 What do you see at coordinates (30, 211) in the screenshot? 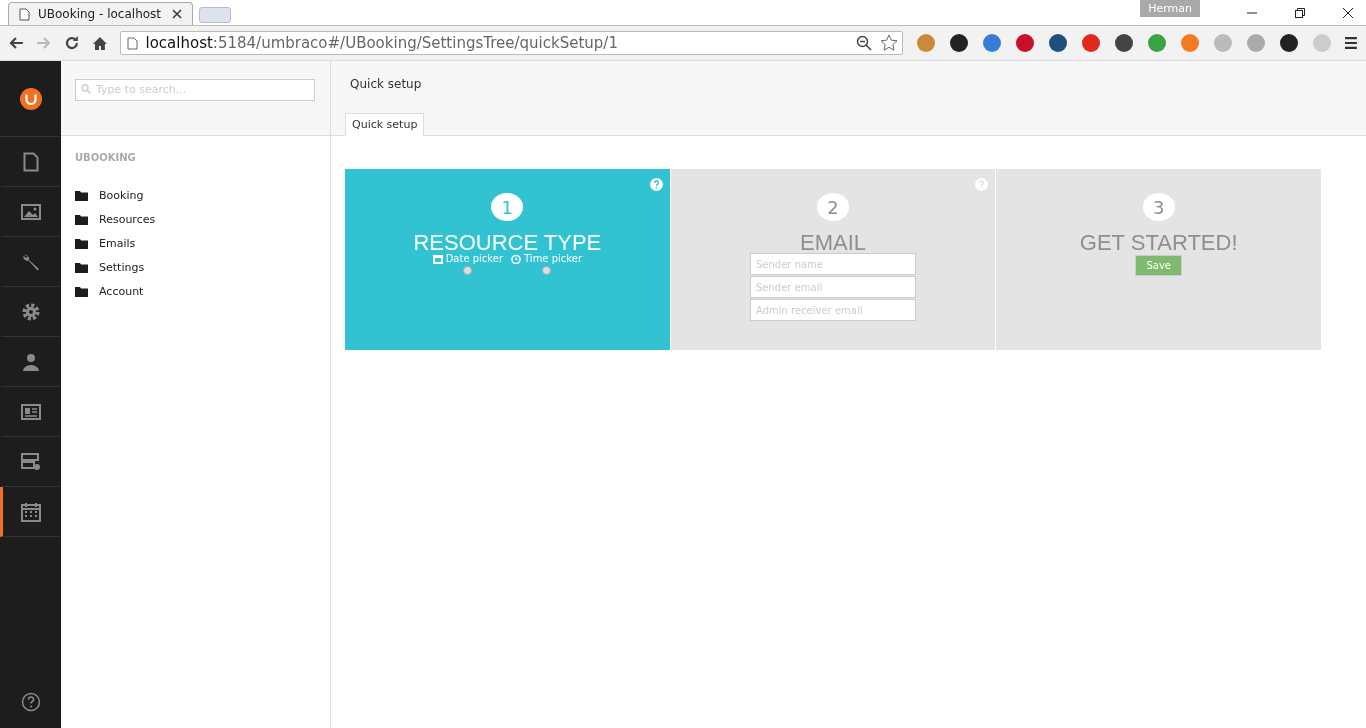
I see `image-icon` at bounding box center [30, 211].